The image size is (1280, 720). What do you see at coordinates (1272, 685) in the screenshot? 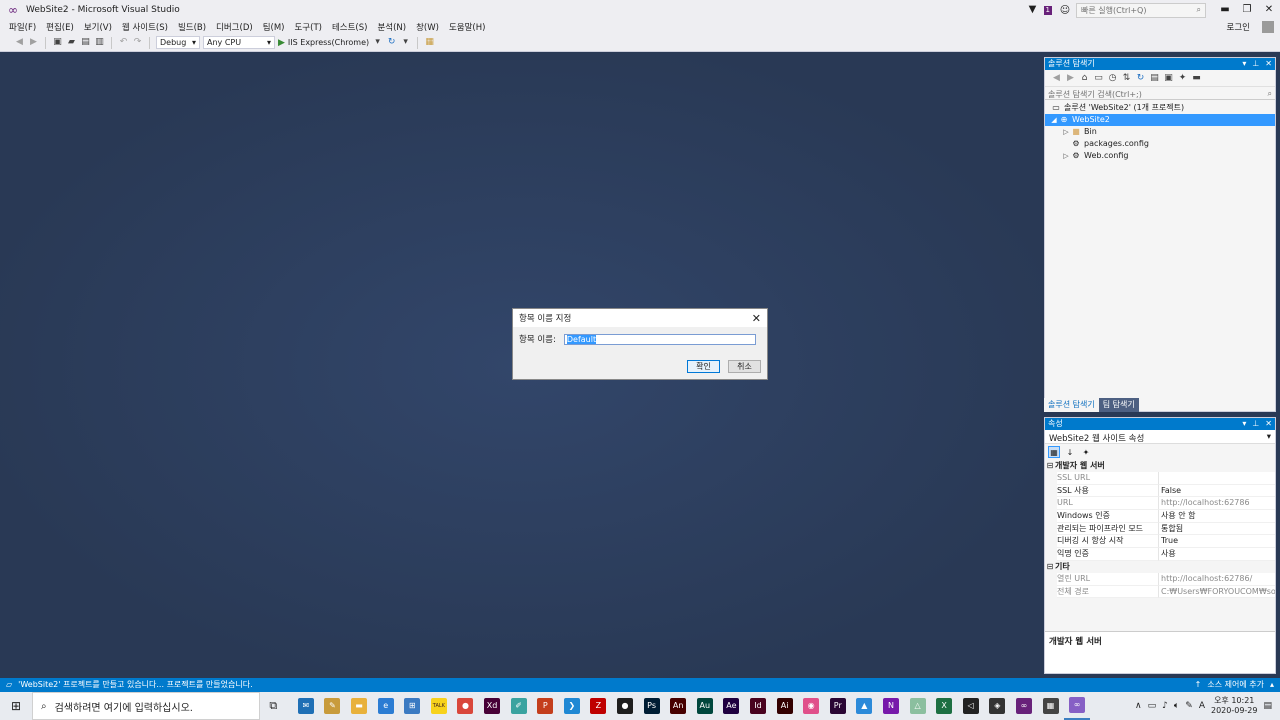
I see `chevron-up-icon: ▴` at bounding box center [1272, 685].